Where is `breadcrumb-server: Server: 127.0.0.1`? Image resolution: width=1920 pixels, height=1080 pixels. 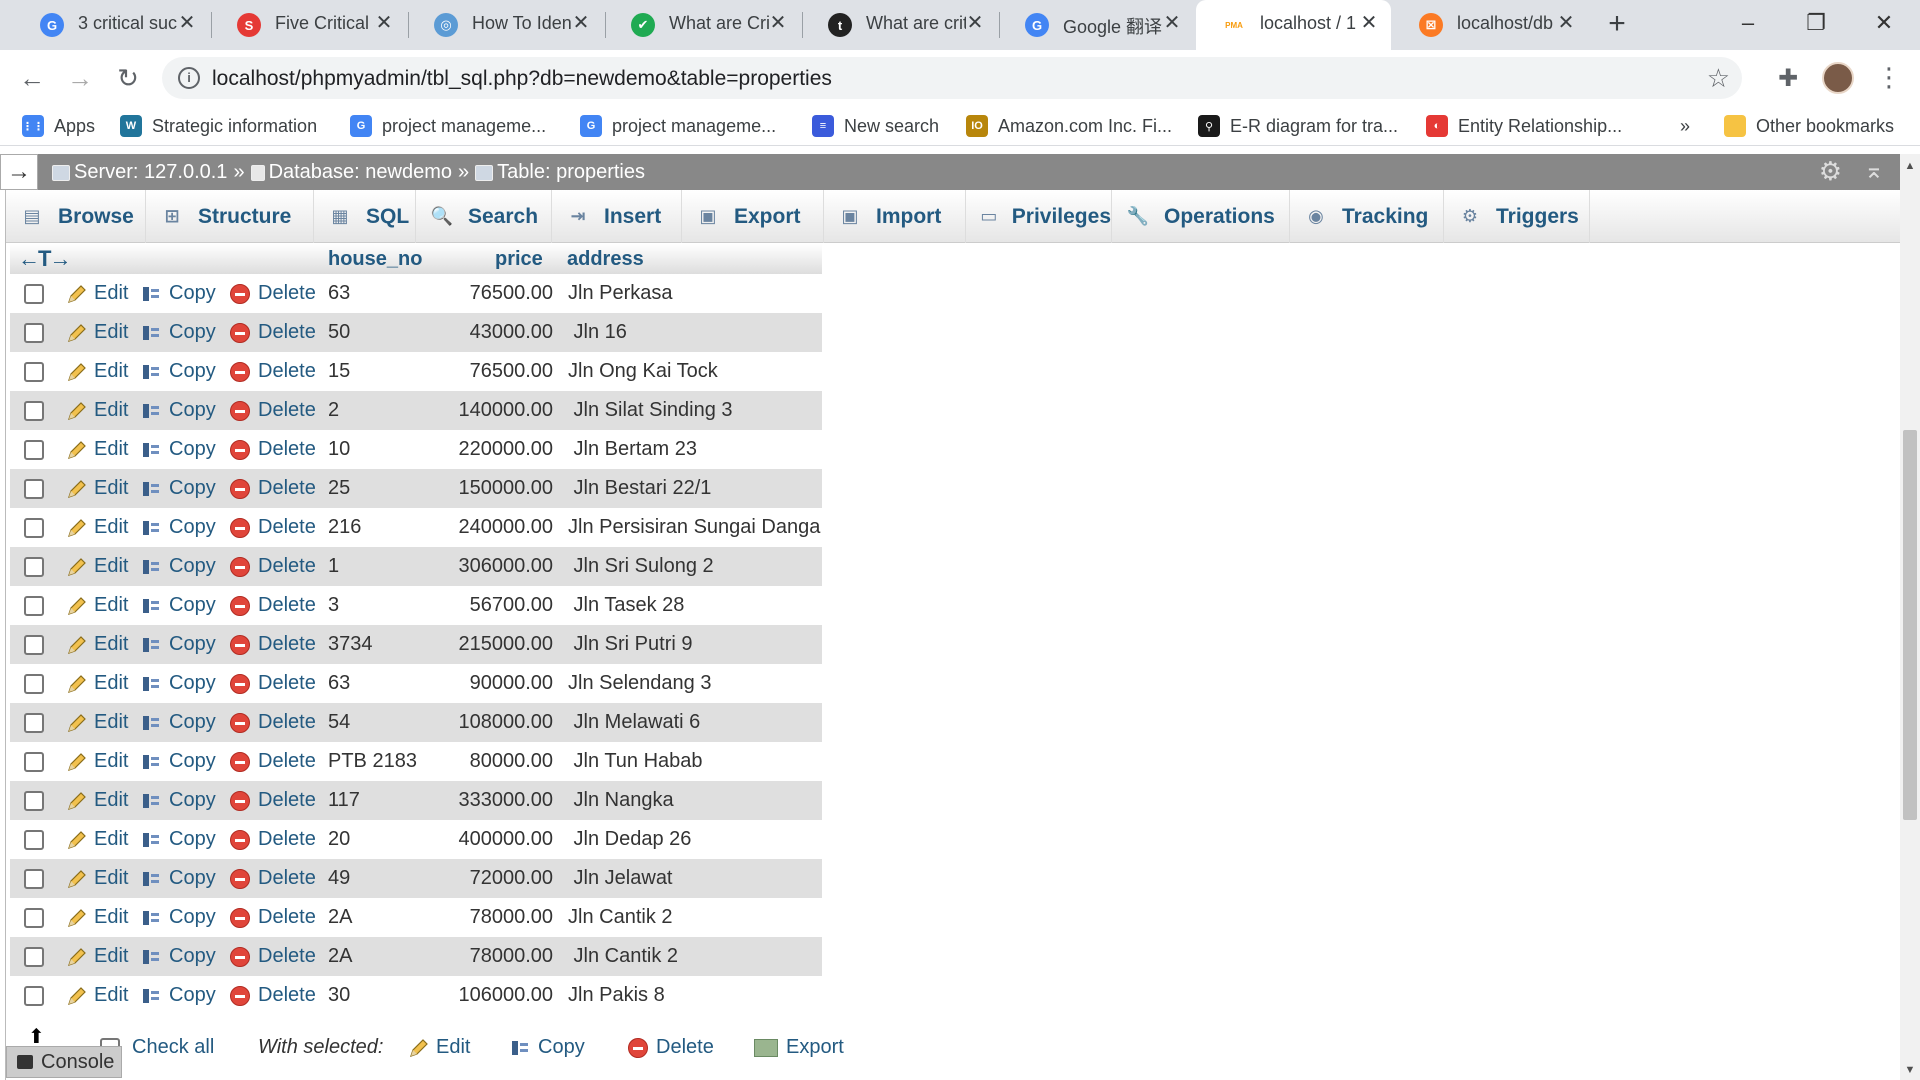 breadcrumb-server: Server: 127.0.0.1 is located at coordinates (150, 172).